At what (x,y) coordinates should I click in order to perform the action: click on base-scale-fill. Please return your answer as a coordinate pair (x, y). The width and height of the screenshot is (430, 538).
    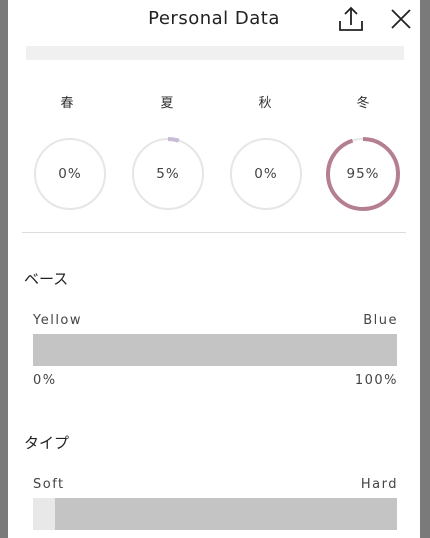
    Looking at the image, I should click on (215, 350).